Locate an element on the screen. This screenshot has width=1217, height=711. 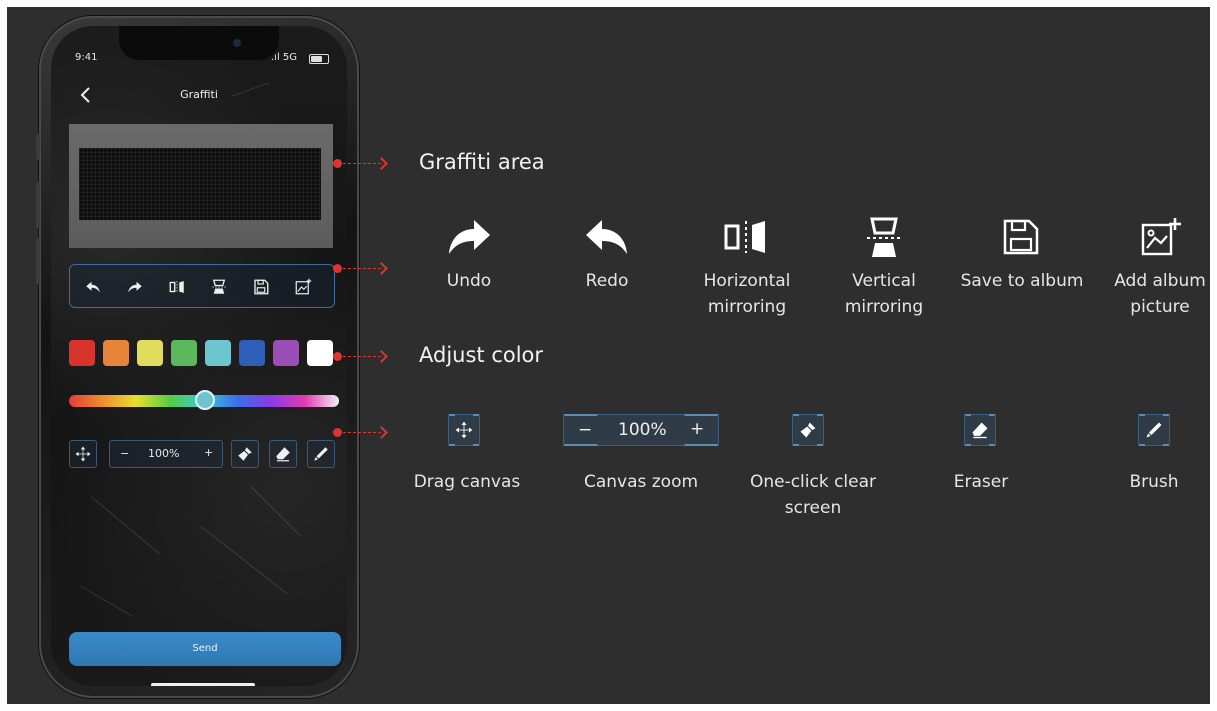
feature-label: Undo is located at coordinates (469, 281).